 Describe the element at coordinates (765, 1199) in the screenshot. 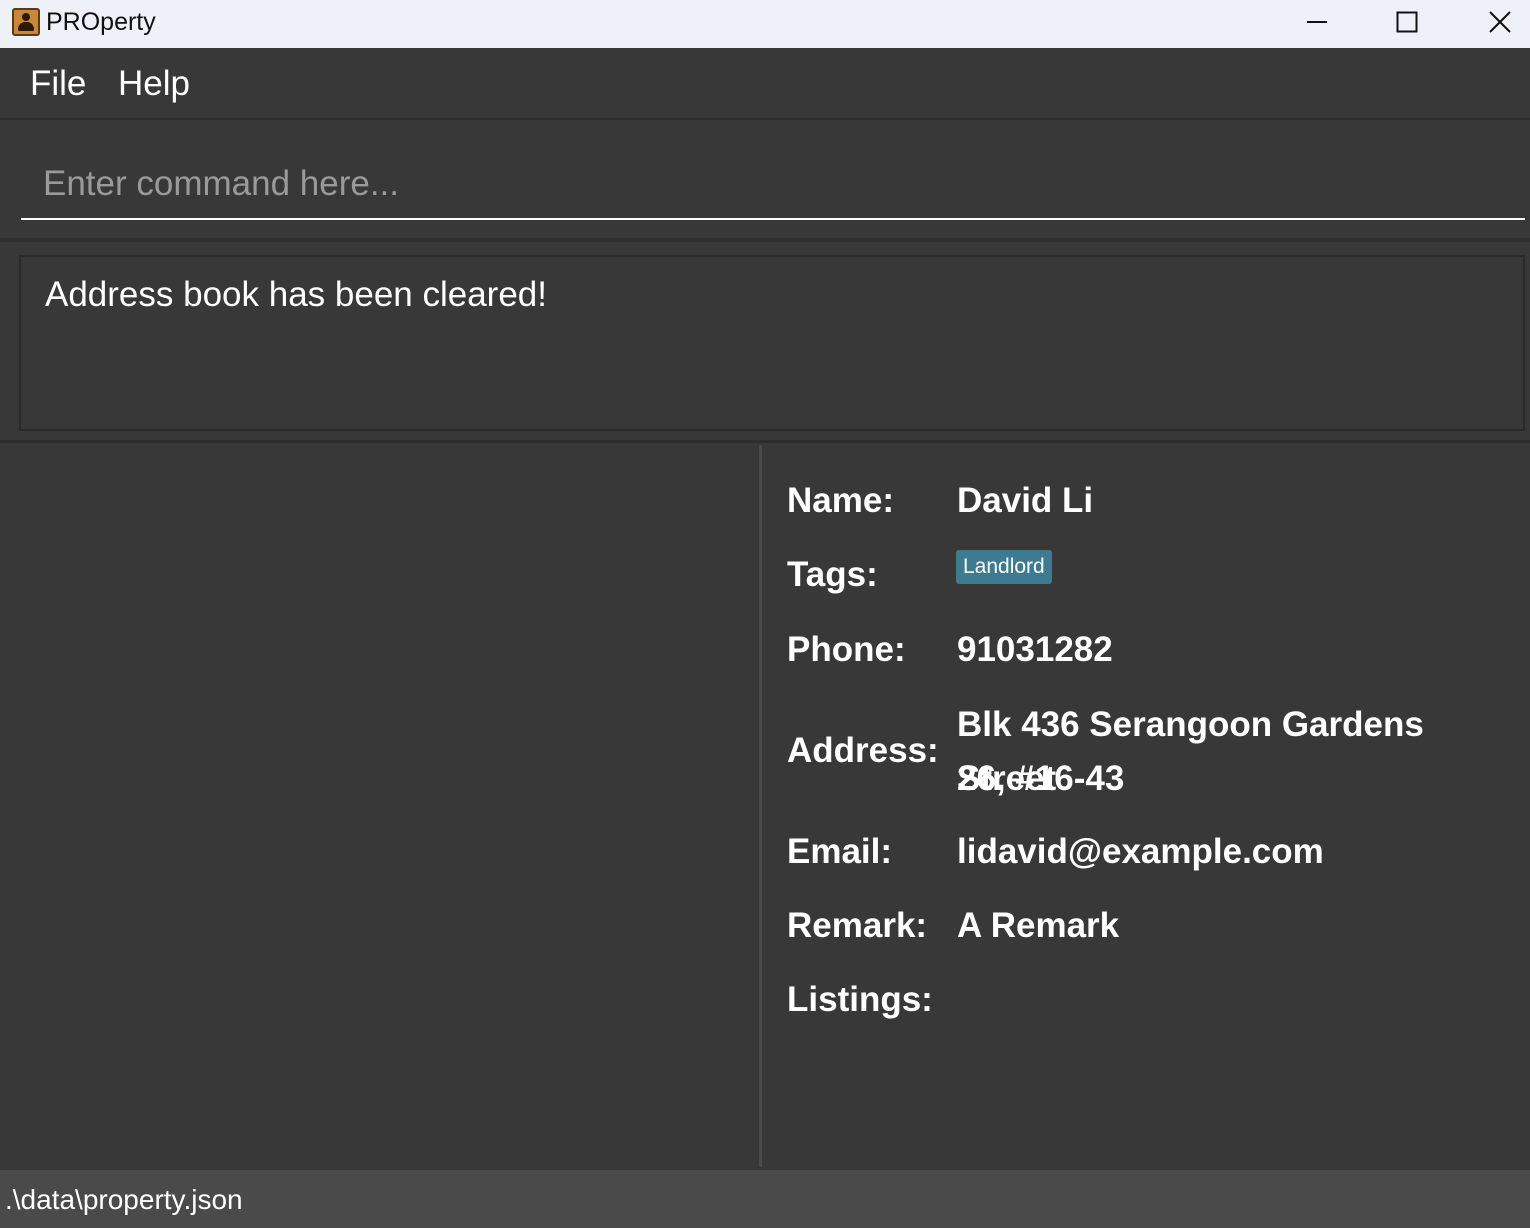

I see `status-bar: .\data\property.json` at that location.